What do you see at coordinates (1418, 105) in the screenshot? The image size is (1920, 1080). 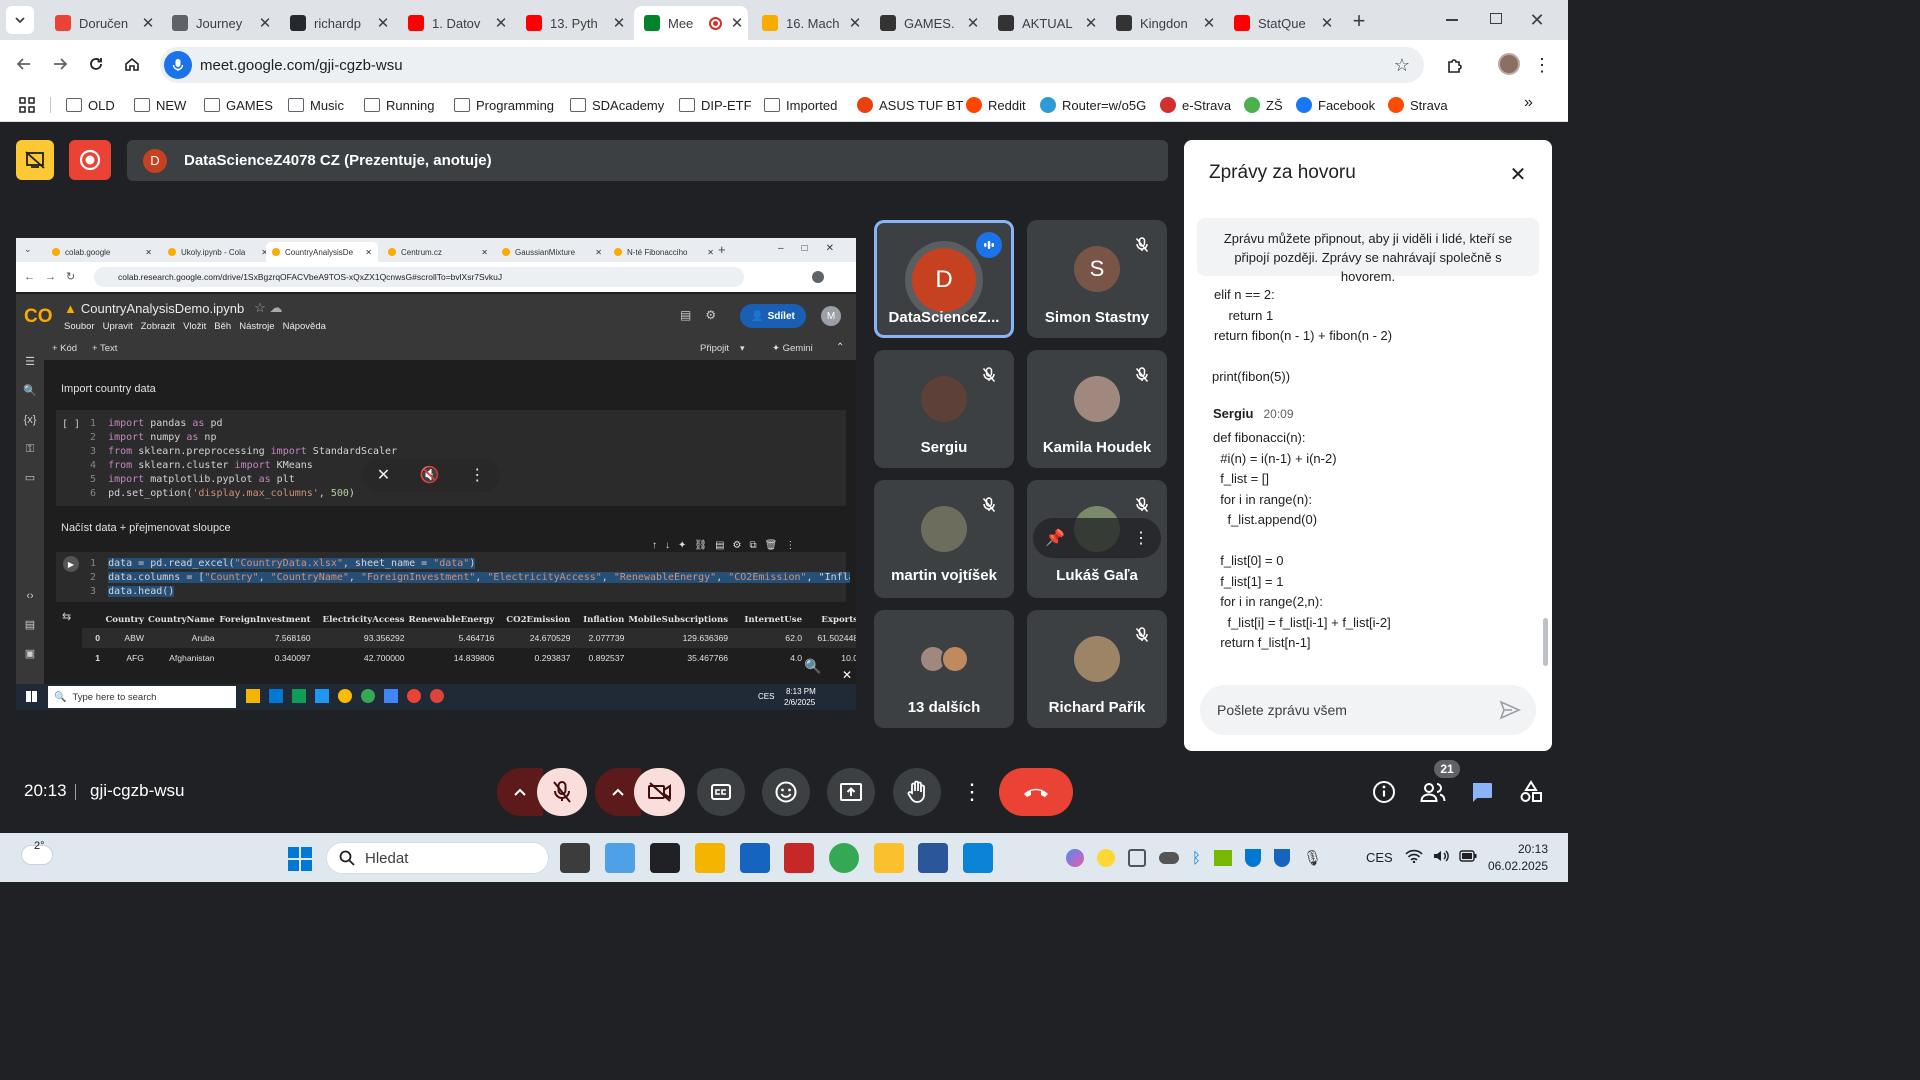 I see `bookmark-item: Strava` at bounding box center [1418, 105].